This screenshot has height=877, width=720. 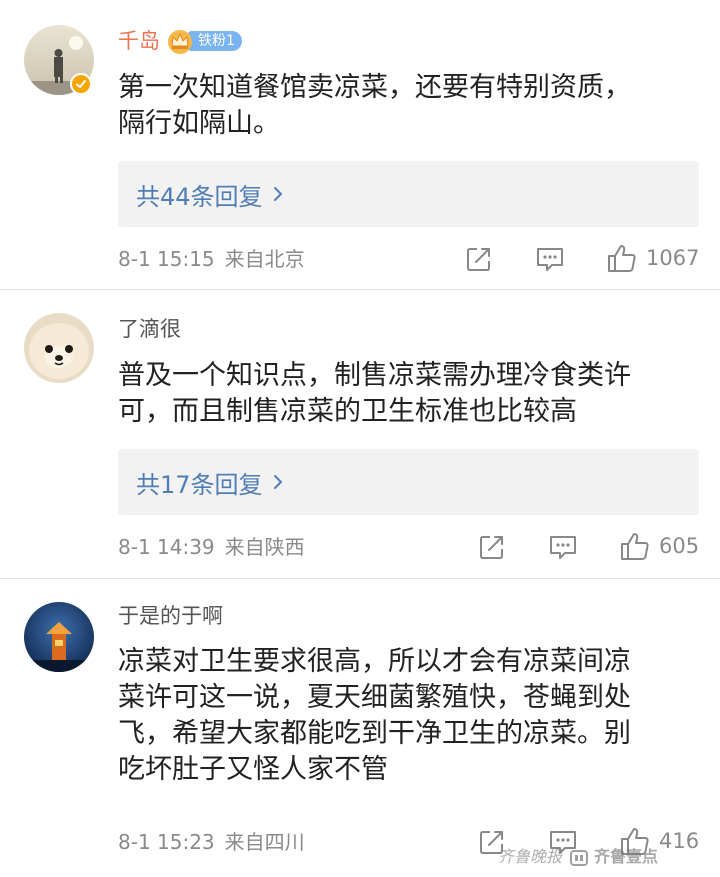 I want to click on comment-text: 第一次知道餐馆卖凉菜，还要有特别资质， 隔行如隔山。, so click(x=408, y=106).